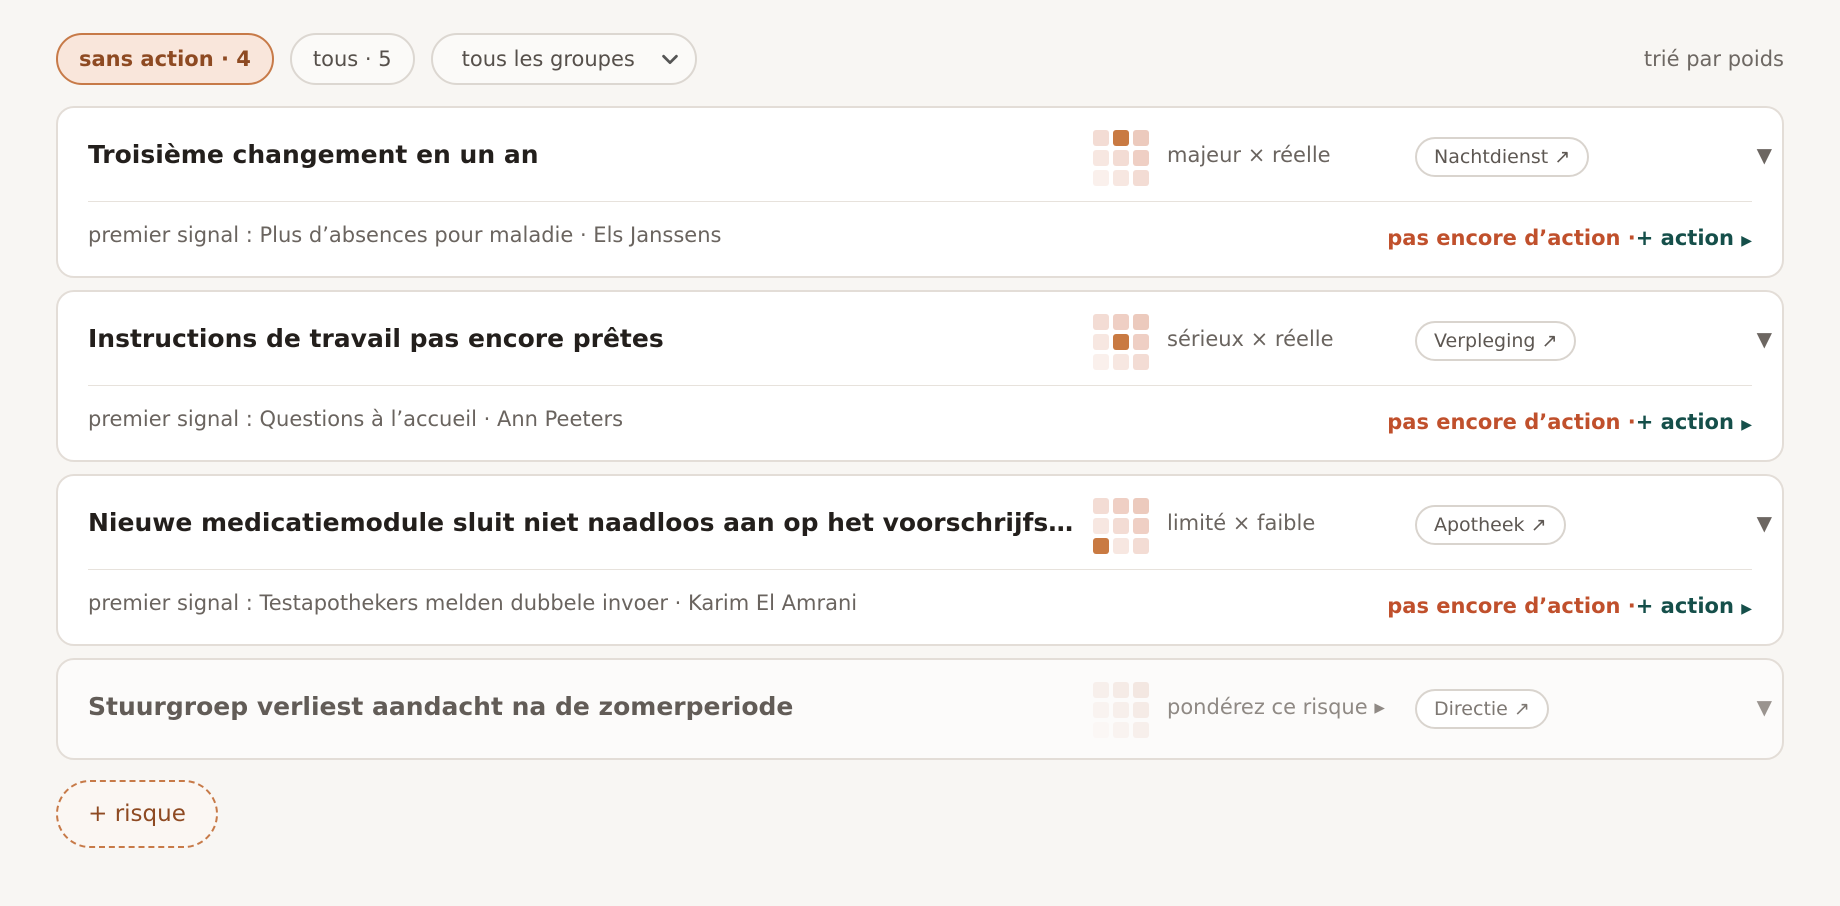 This screenshot has width=1840, height=906. What do you see at coordinates (165, 59) in the screenshot?
I see `filter-no-action-chip: sans action · 4` at bounding box center [165, 59].